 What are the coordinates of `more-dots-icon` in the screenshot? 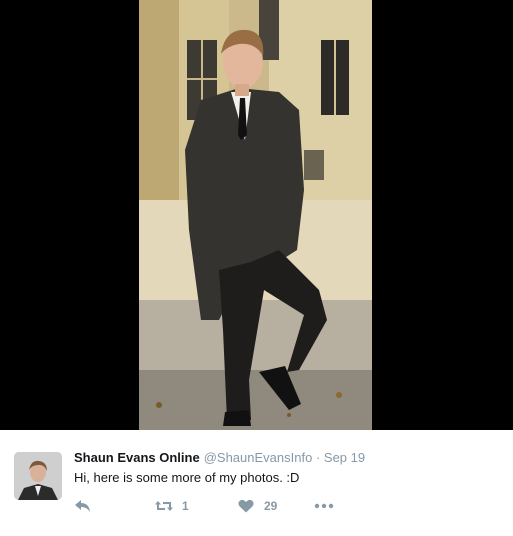 It's located at (324, 506).